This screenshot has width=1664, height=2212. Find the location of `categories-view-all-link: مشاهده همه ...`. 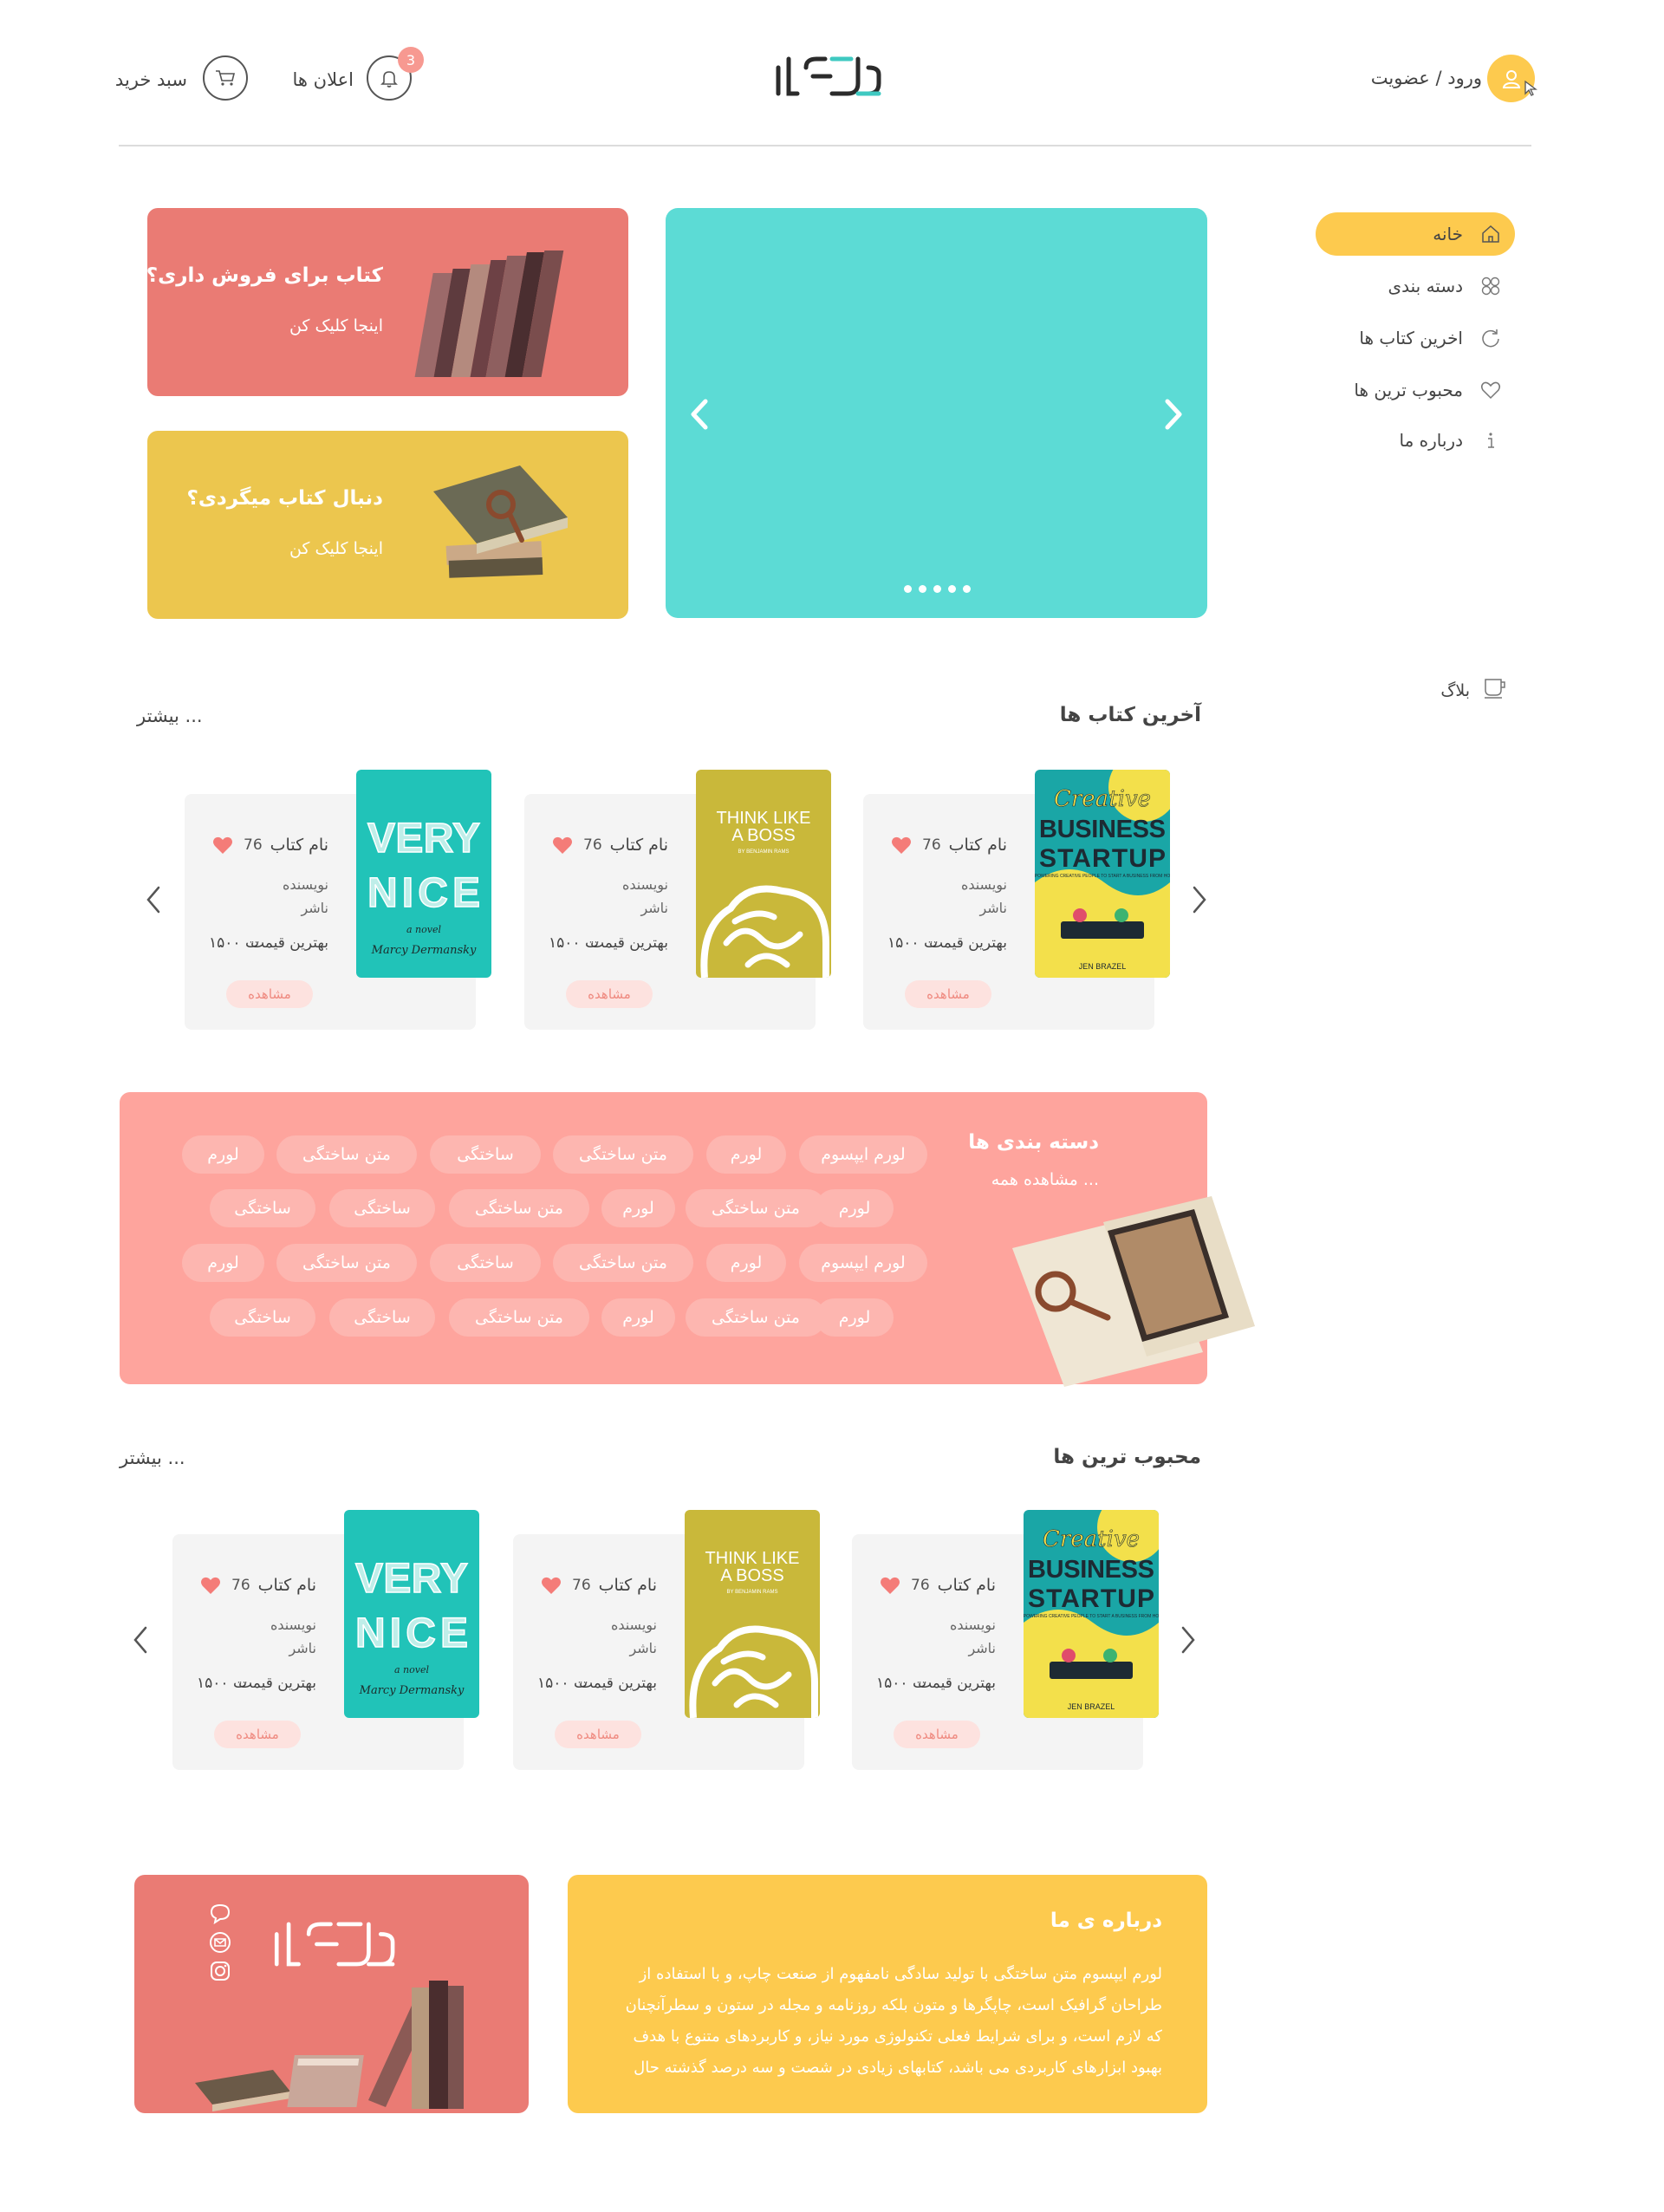

categories-view-all-link: مشاهده همه ... is located at coordinates (1045, 1179).